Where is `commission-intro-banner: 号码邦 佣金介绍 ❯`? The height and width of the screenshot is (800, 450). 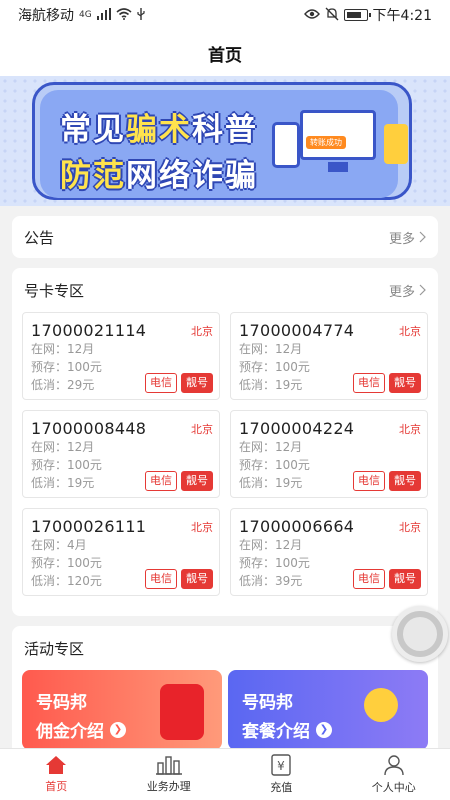
commission-intro-banner: 号码邦 佣金介绍 ❯ is located at coordinates (122, 710).